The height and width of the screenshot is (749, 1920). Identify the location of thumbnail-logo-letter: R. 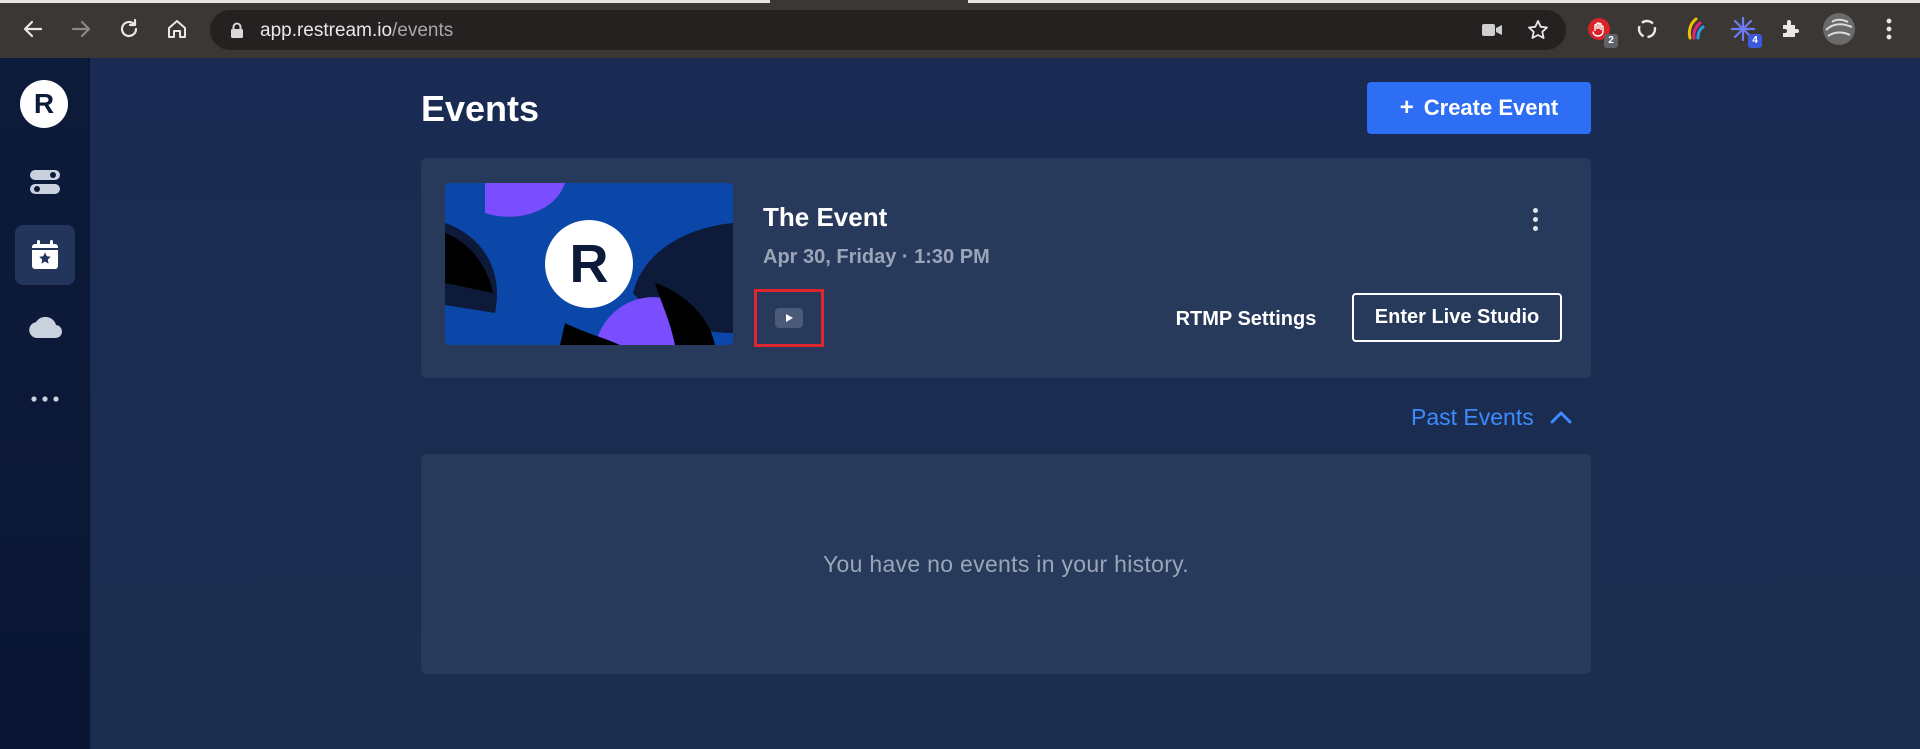
(589, 264).